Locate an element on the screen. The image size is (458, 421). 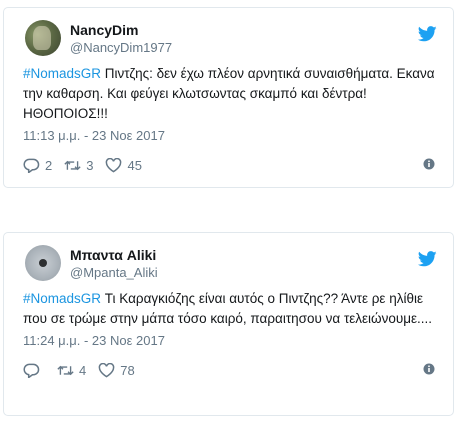
retweet-button: 4 is located at coordinates (71, 370).